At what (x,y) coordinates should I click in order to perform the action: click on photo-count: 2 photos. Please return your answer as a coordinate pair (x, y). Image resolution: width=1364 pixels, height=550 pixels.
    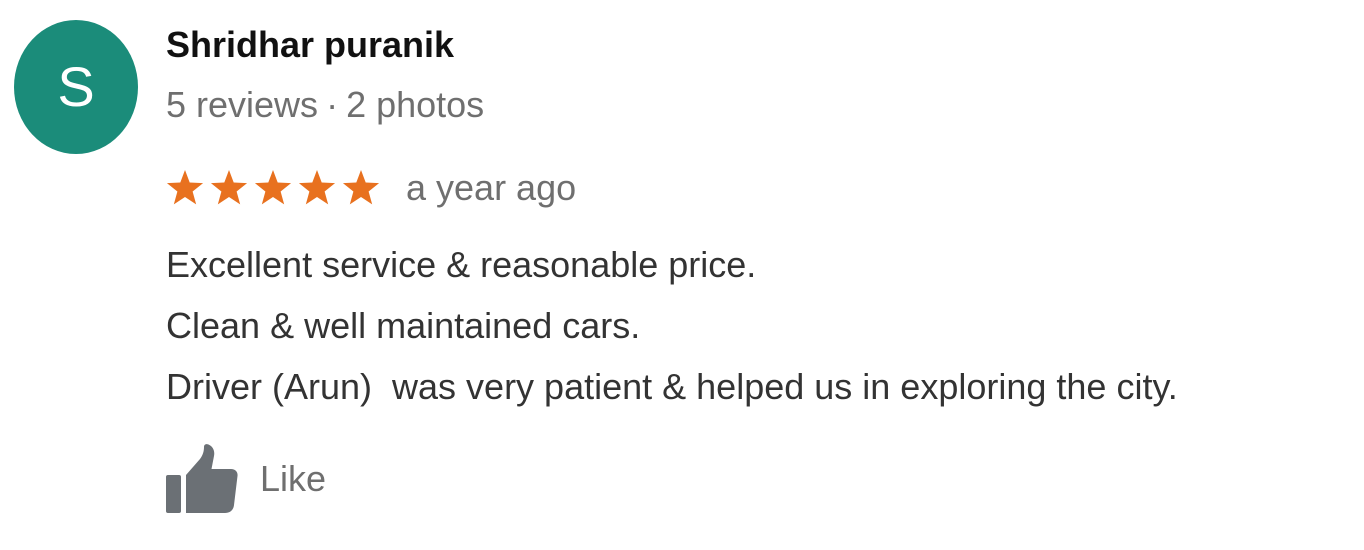
    Looking at the image, I should click on (415, 104).